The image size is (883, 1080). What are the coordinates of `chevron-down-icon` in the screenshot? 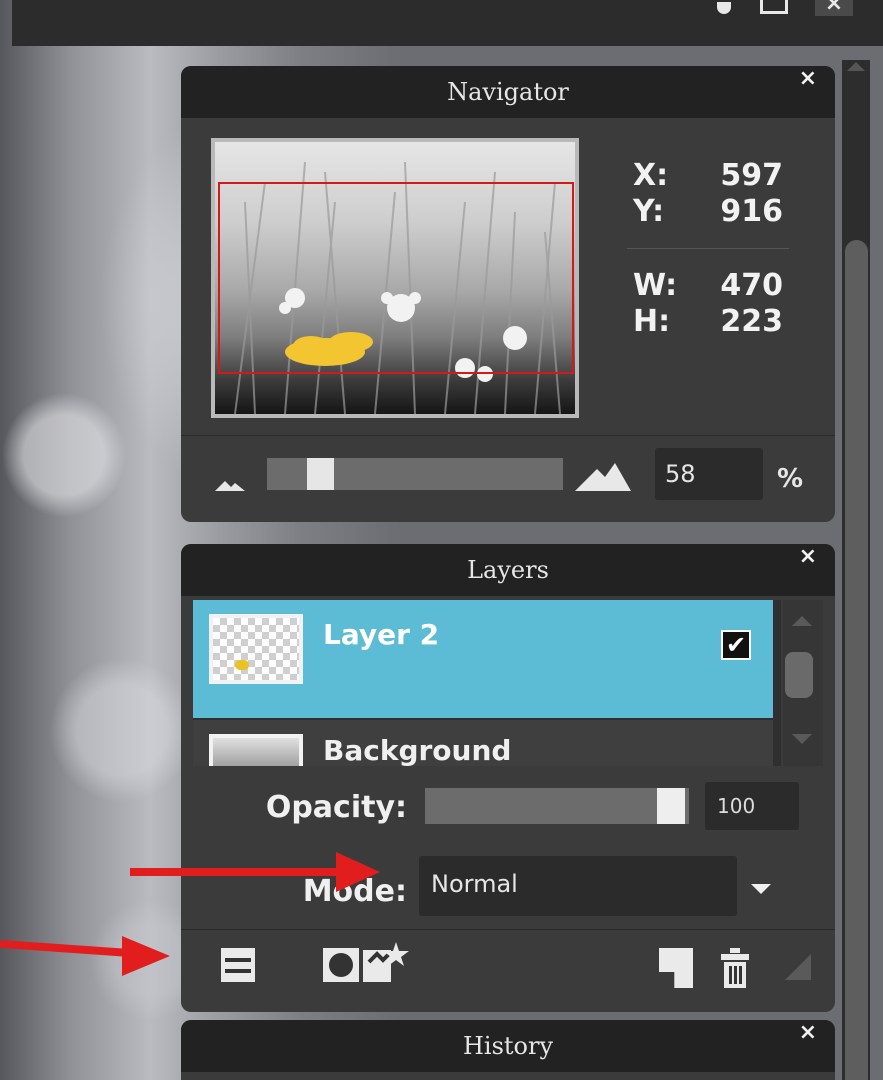 It's located at (761, 889).